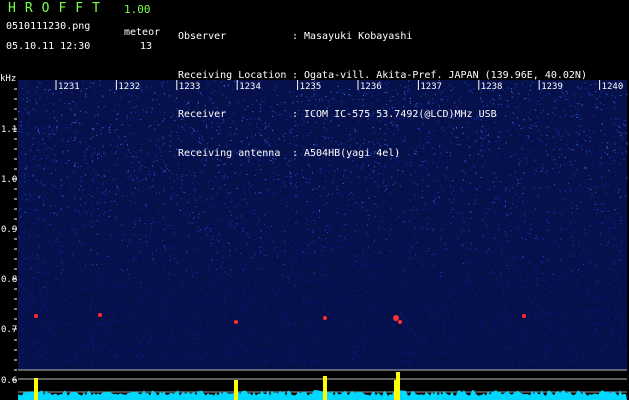 The image size is (629, 400). What do you see at coordinates (48, 46) in the screenshot?
I see `file-datetime: 05.10.11 12:30` at bounding box center [48, 46].